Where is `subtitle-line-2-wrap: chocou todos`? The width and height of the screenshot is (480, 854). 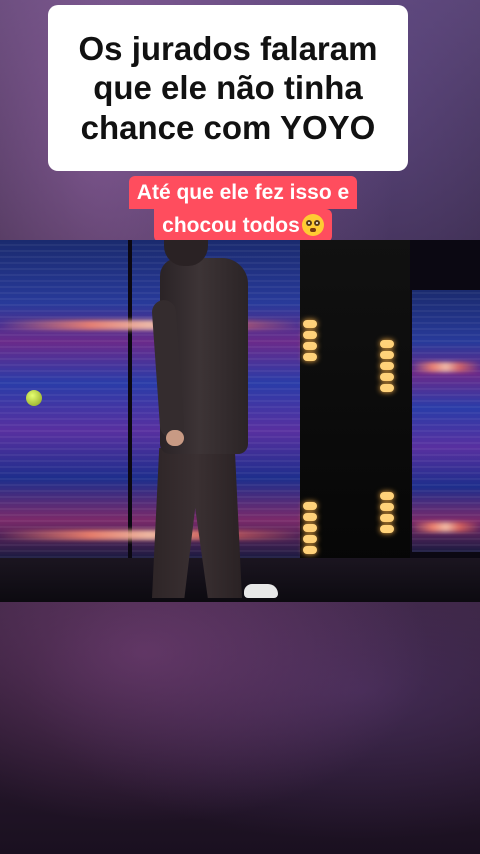
subtitle-line-2-wrap: chocou todos is located at coordinates (243, 226).